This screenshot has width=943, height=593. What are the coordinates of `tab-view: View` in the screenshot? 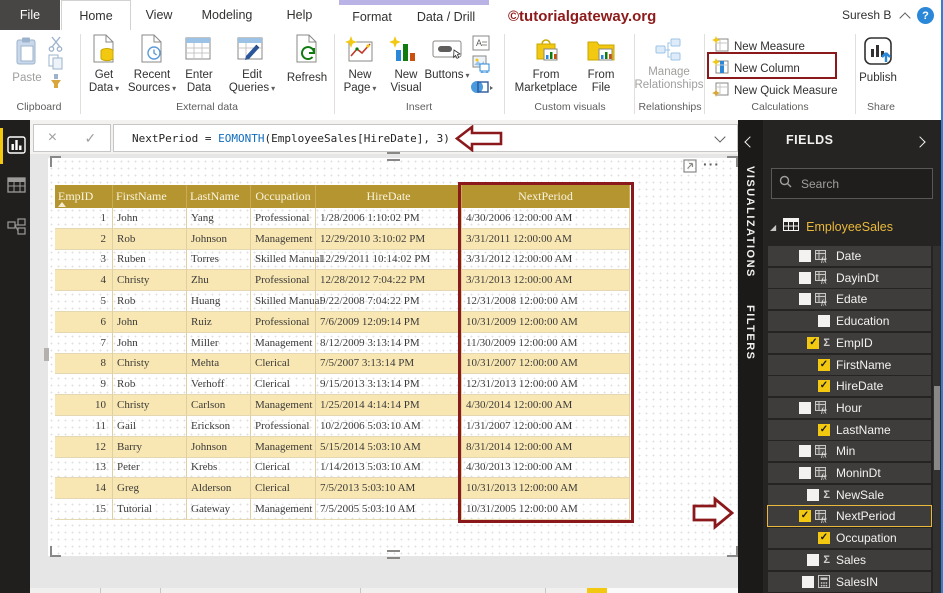 It's located at (159, 15).